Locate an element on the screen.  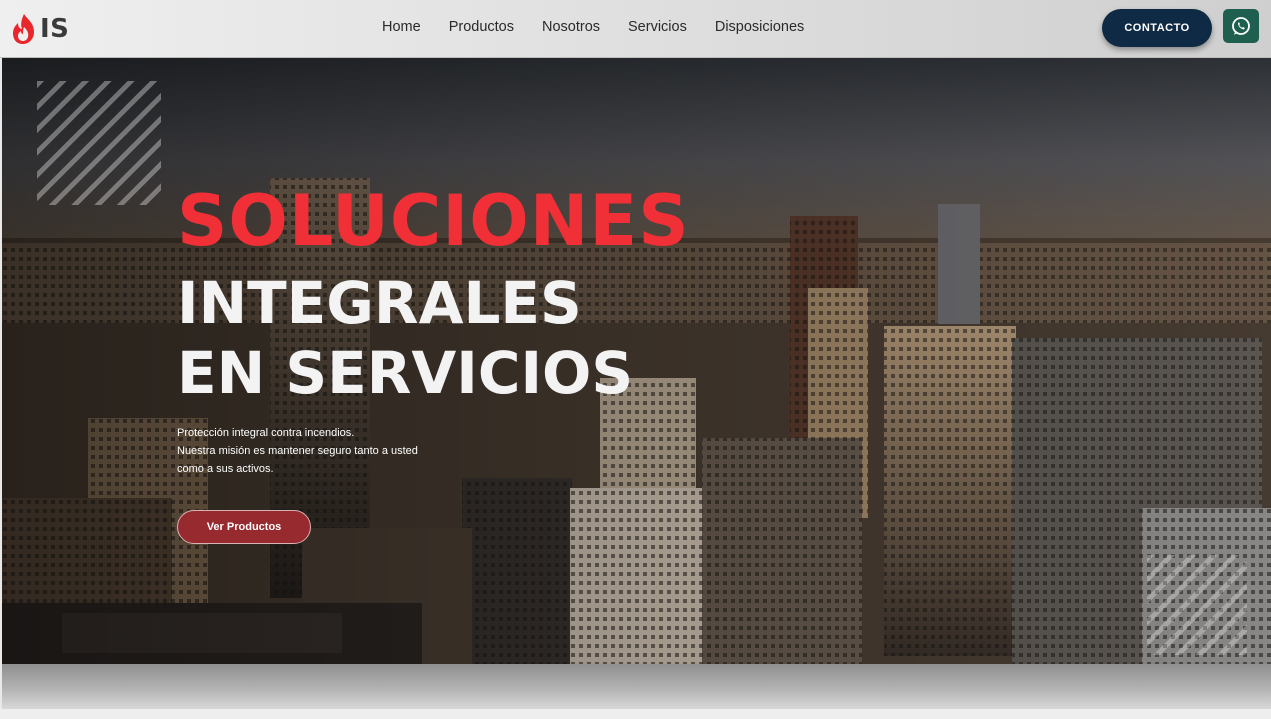
logo: IS is located at coordinates (39, 29).